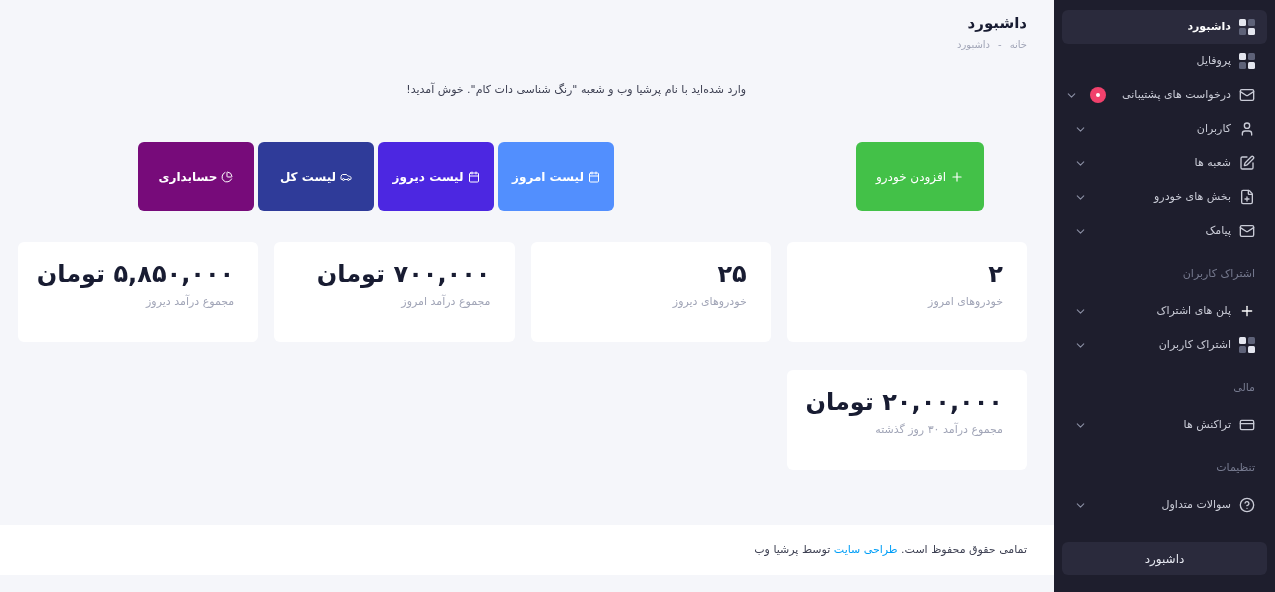 This screenshot has width=1275, height=592. What do you see at coordinates (1164, 129) in the screenshot?
I see `sidebar-item: کاربران` at bounding box center [1164, 129].